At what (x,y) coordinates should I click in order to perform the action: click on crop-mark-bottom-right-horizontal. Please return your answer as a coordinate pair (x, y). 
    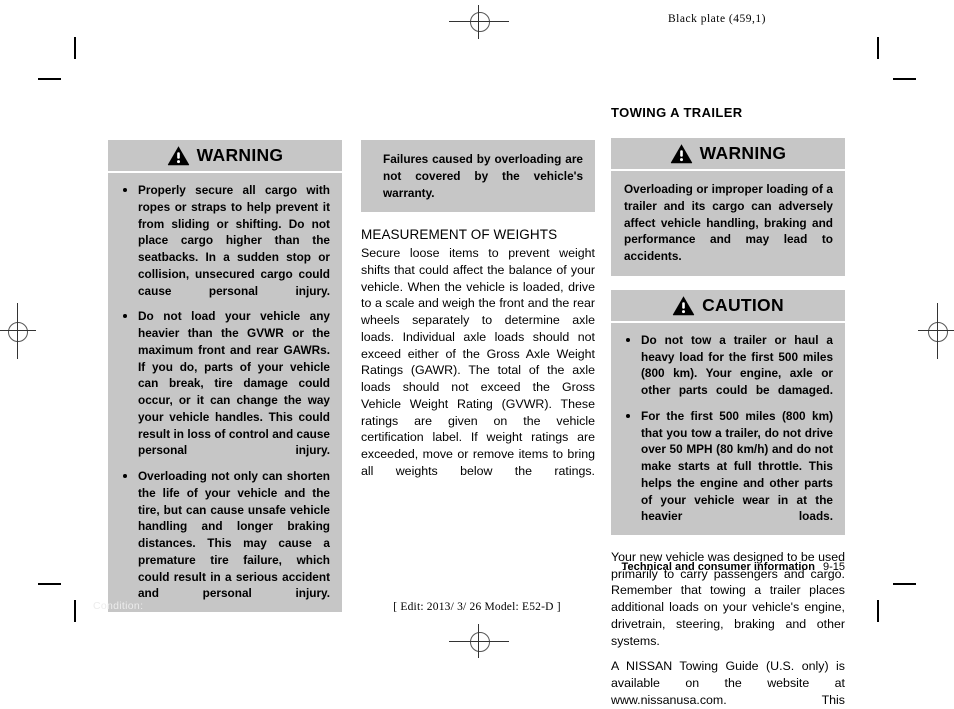
    Looking at the image, I should click on (904, 584).